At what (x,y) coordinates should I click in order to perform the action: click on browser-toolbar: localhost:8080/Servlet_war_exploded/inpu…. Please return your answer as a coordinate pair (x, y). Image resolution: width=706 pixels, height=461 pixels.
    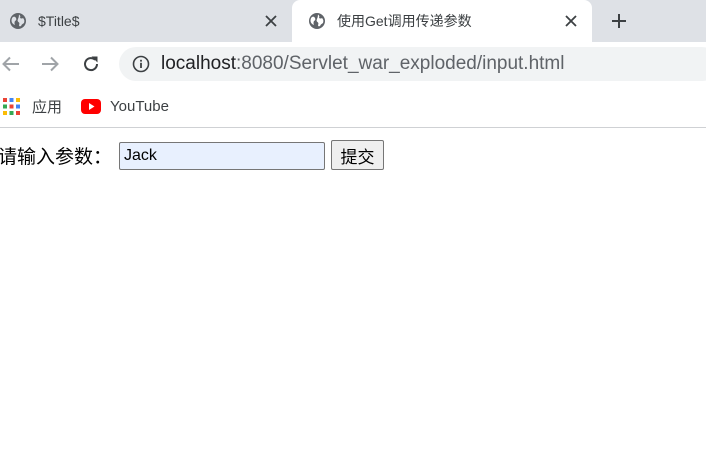
    Looking at the image, I should click on (353, 64).